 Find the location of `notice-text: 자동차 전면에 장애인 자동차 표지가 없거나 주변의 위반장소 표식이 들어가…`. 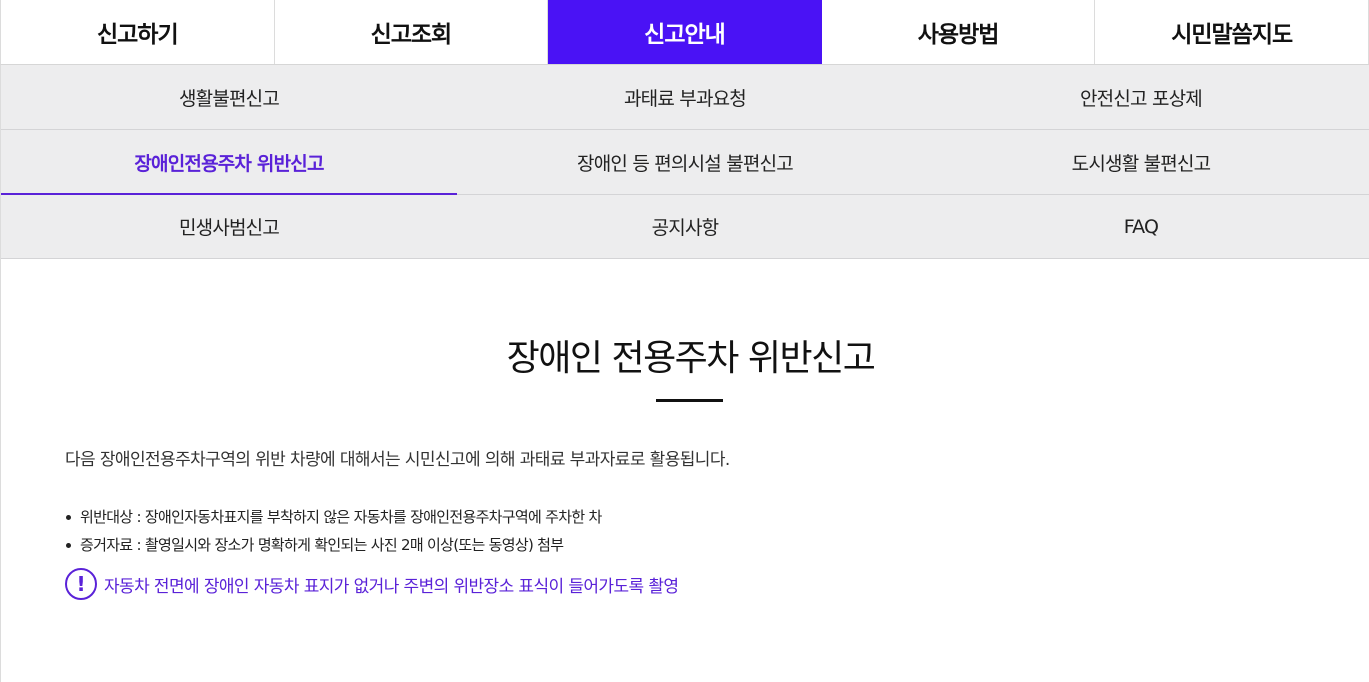

notice-text: 자동차 전면에 장애인 자동차 표지가 없거나 주변의 위반장소 표식이 들어가… is located at coordinates (391, 586).